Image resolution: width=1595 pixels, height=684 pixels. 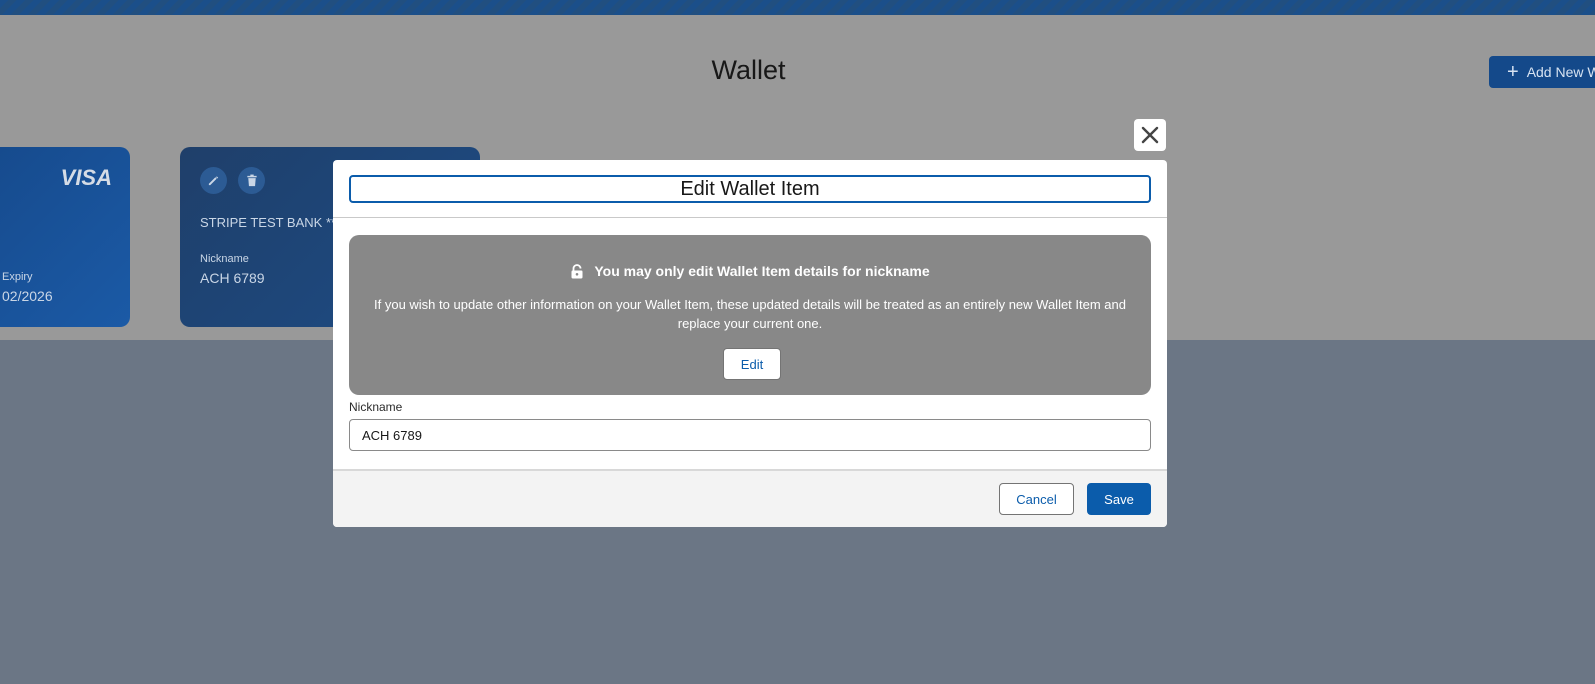 What do you see at coordinates (86, 177) in the screenshot?
I see `visa-logo: VISA` at bounding box center [86, 177].